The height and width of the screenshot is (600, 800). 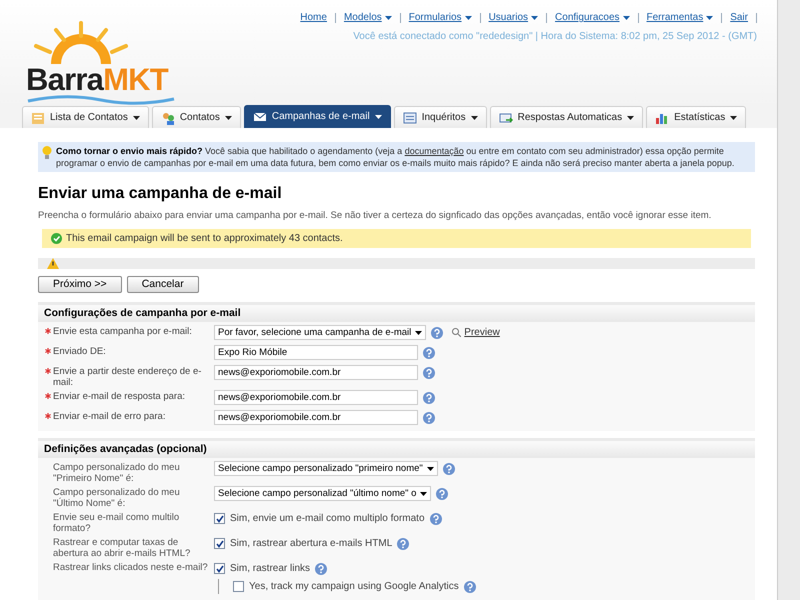 What do you see at coordinates (47, 152) in the screenshot?
I see `lightbulb-icon` at bounding box center [47, 152].